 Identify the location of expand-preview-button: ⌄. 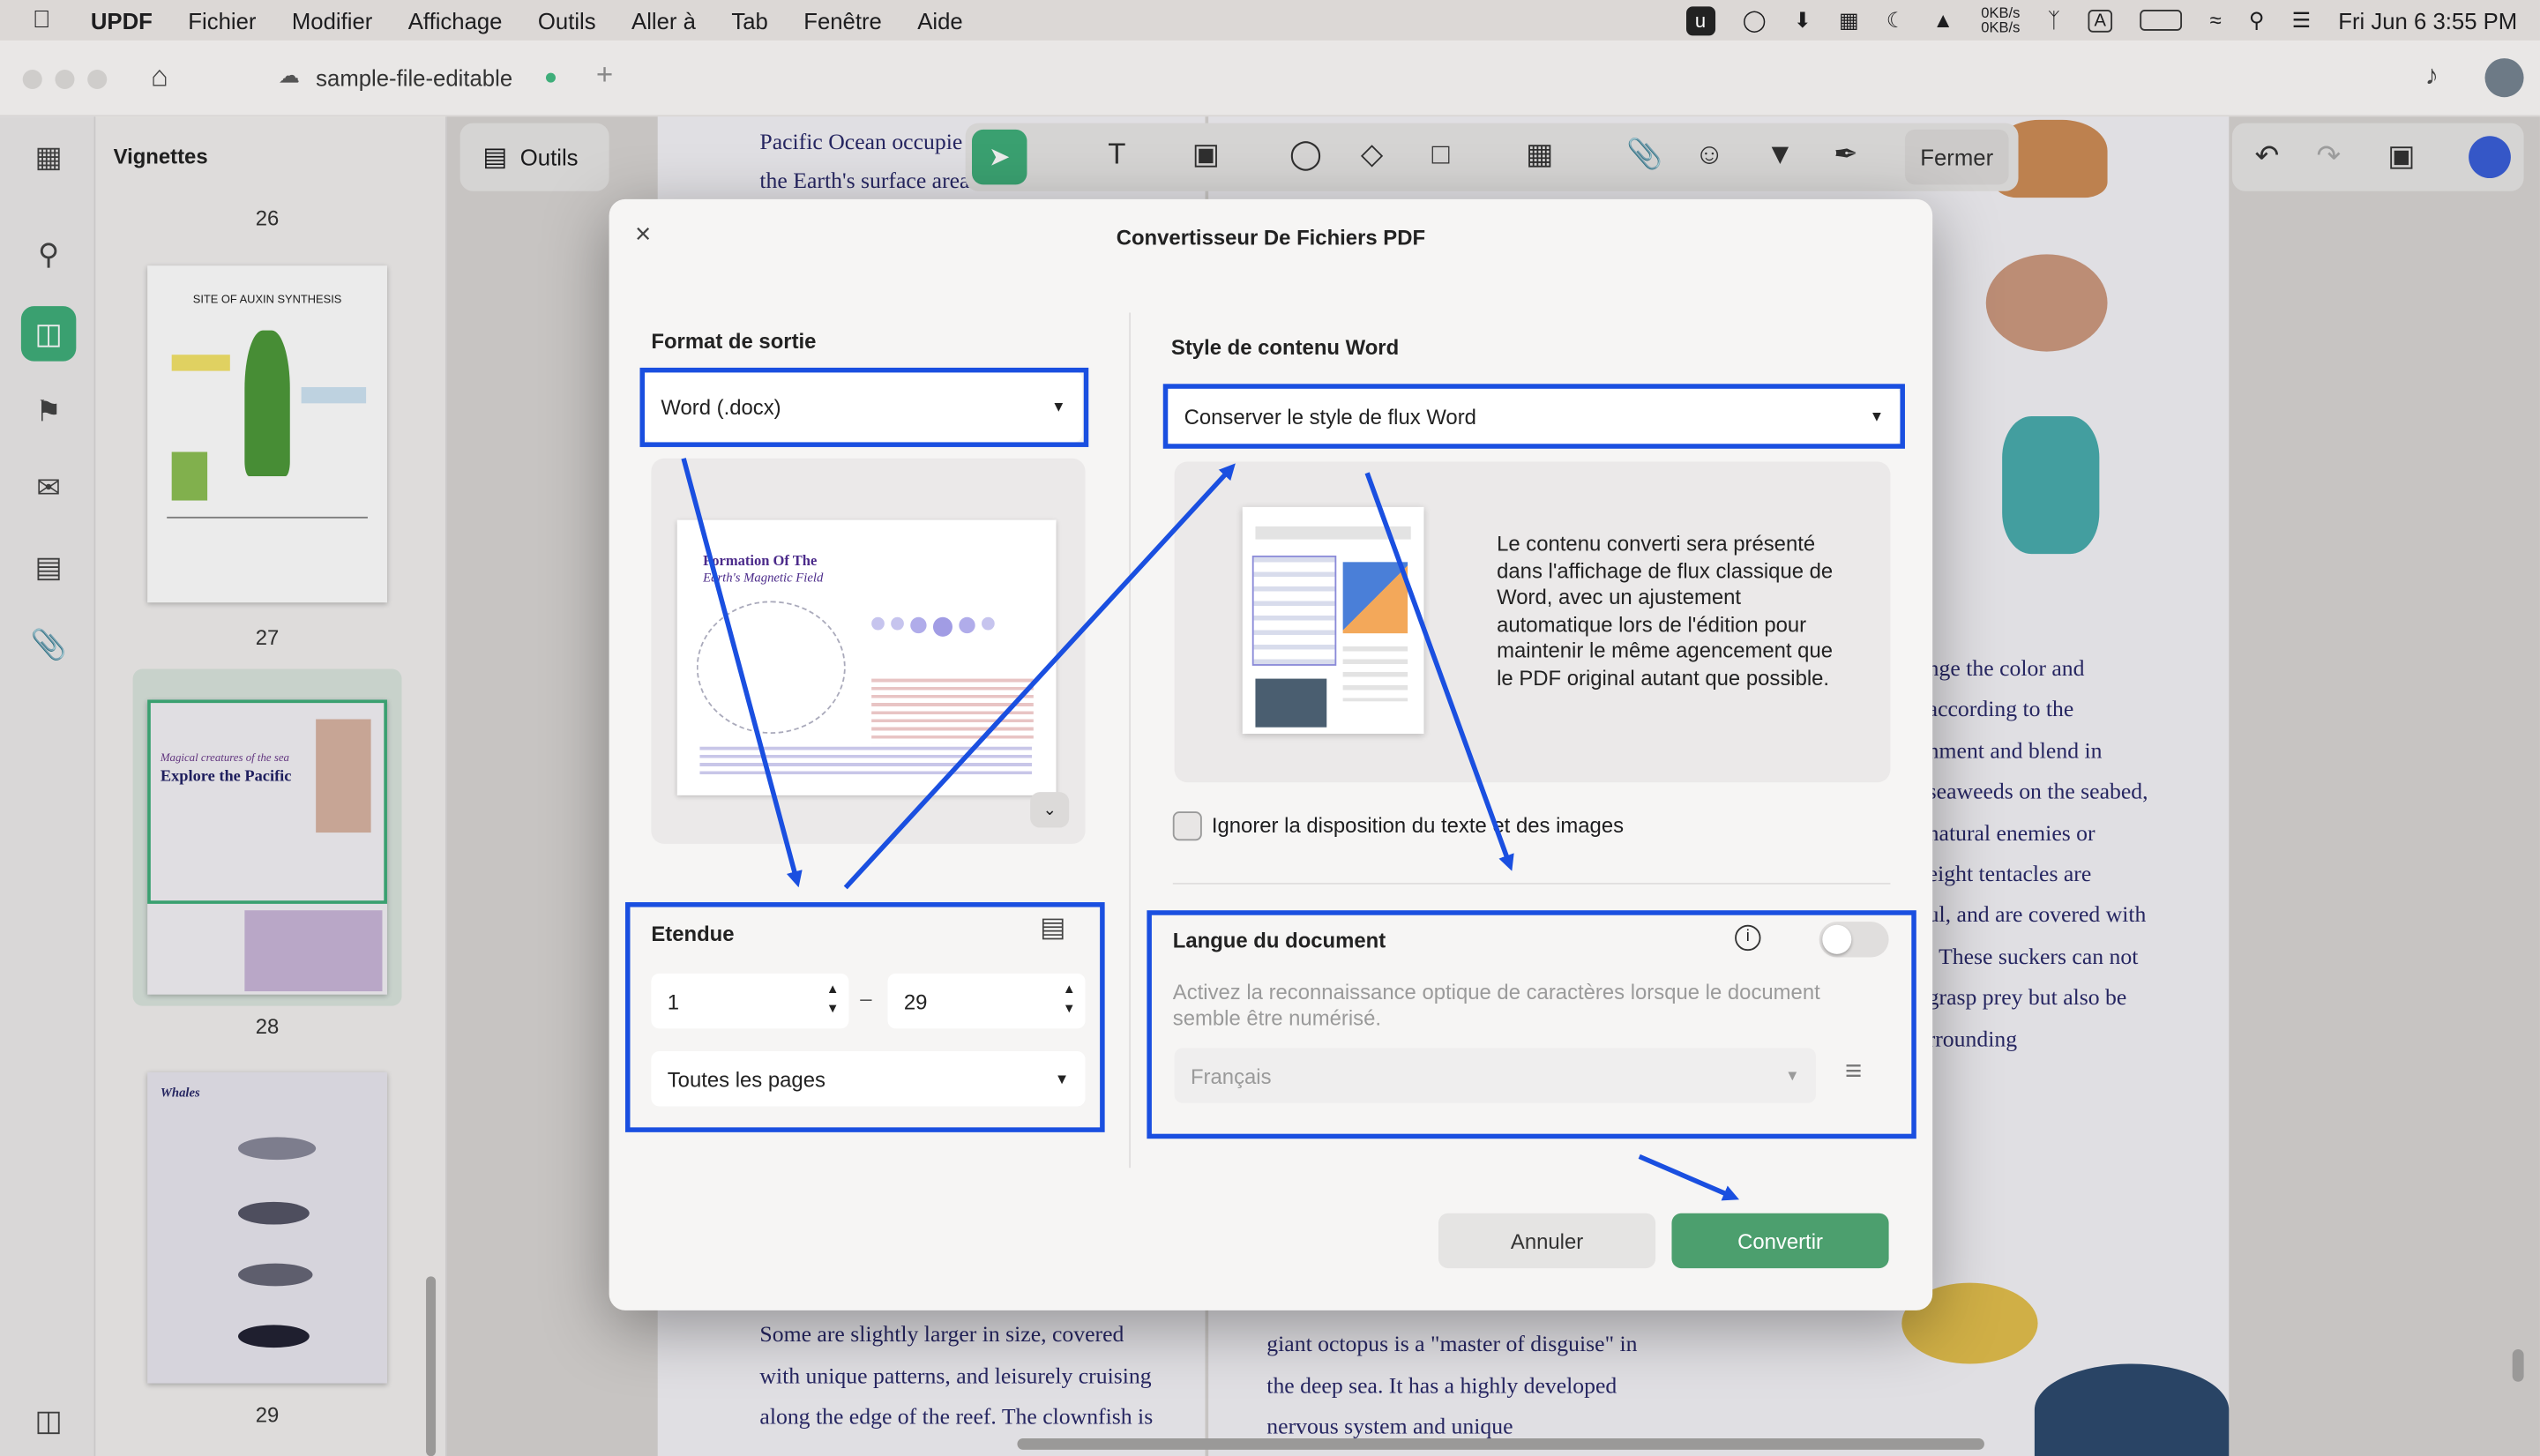
(1050, 810).